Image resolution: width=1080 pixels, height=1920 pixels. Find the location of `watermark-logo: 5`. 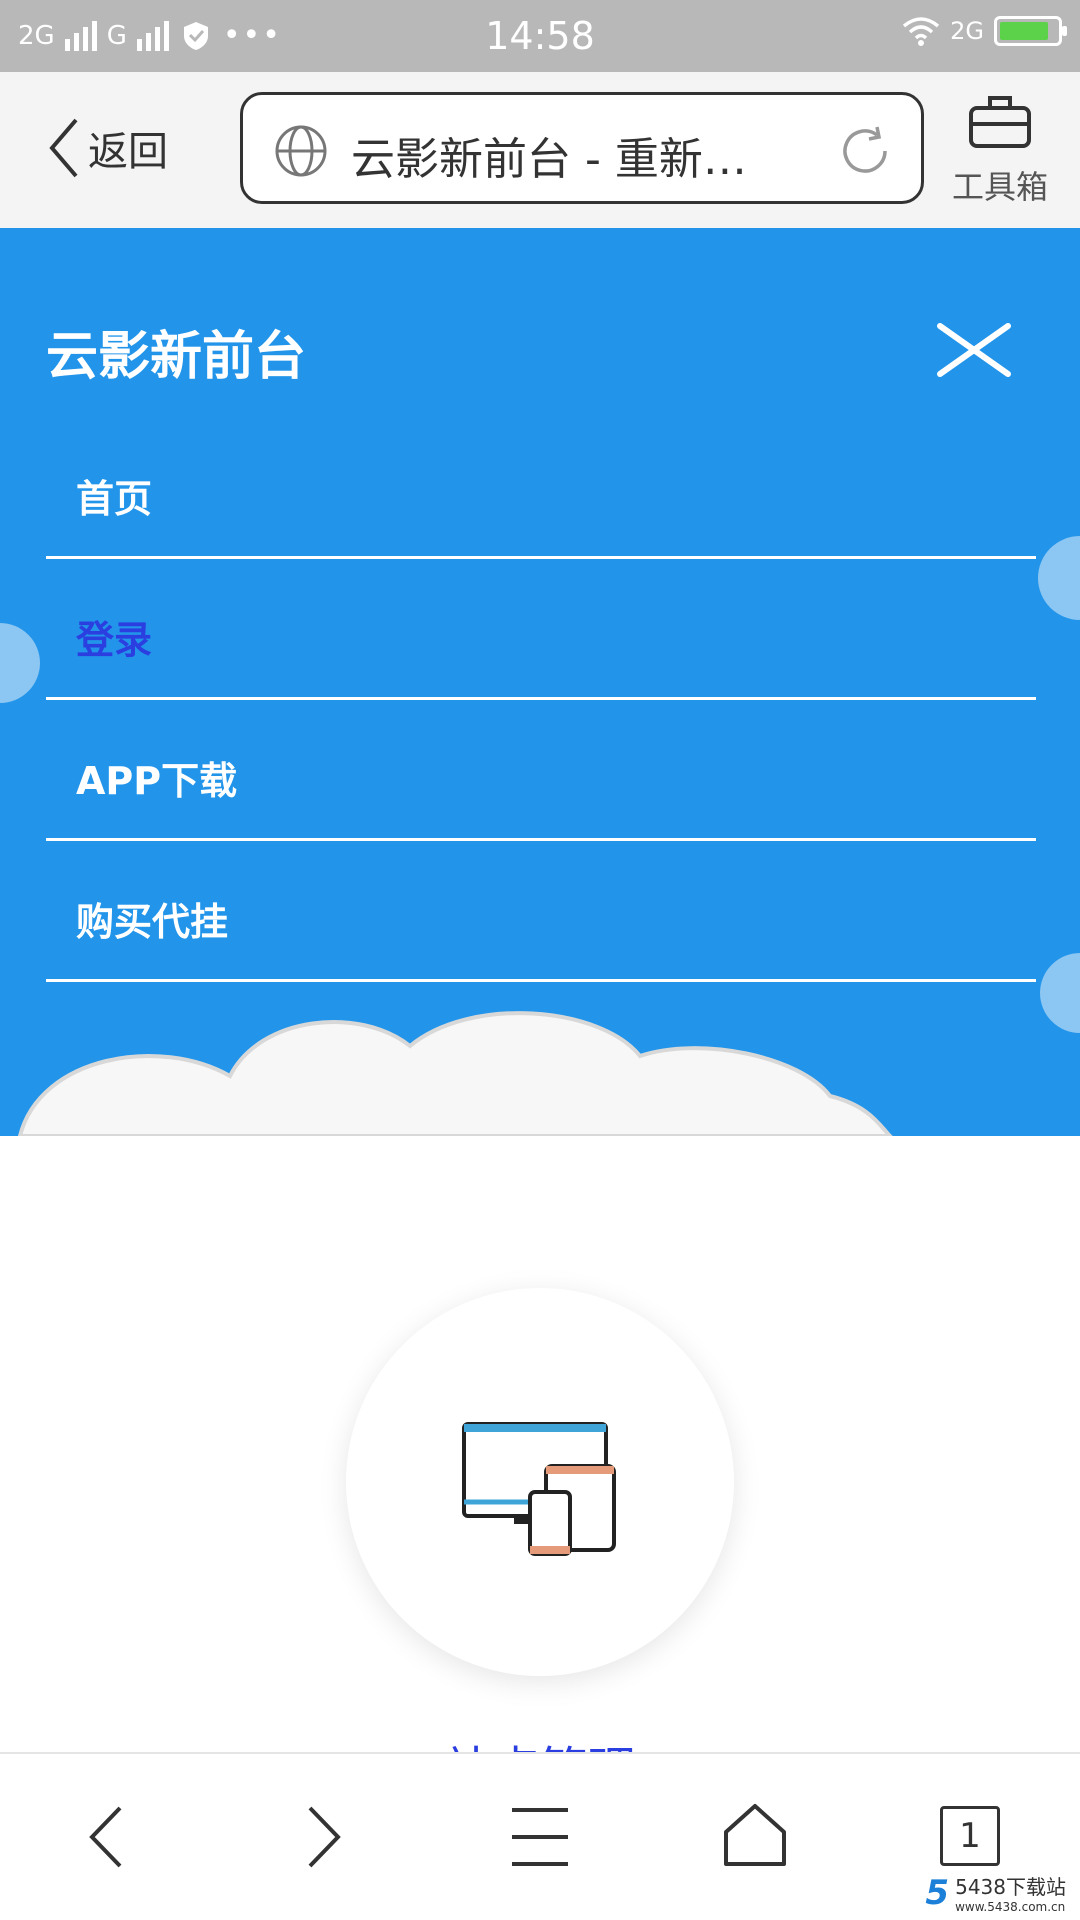

watermark-logo: 5 is located at coordinates (937, 1892).